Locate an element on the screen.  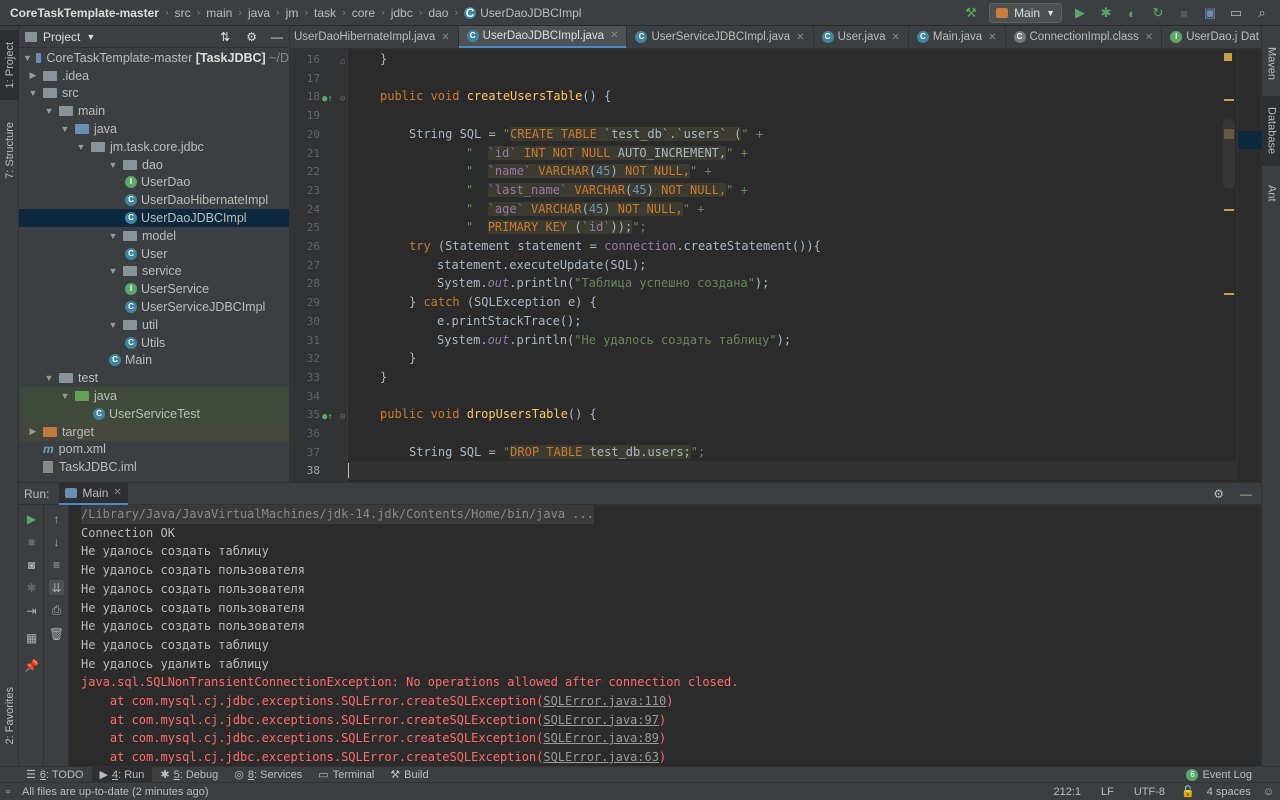
breadcrumb-project: CoreTaskTemplate-master is located at coordinates (84, 13).